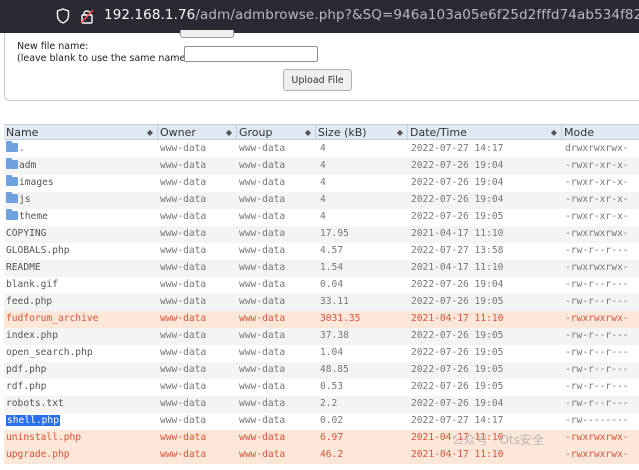  I want to click on file-name-cell: feed.php, so click(29, 301).